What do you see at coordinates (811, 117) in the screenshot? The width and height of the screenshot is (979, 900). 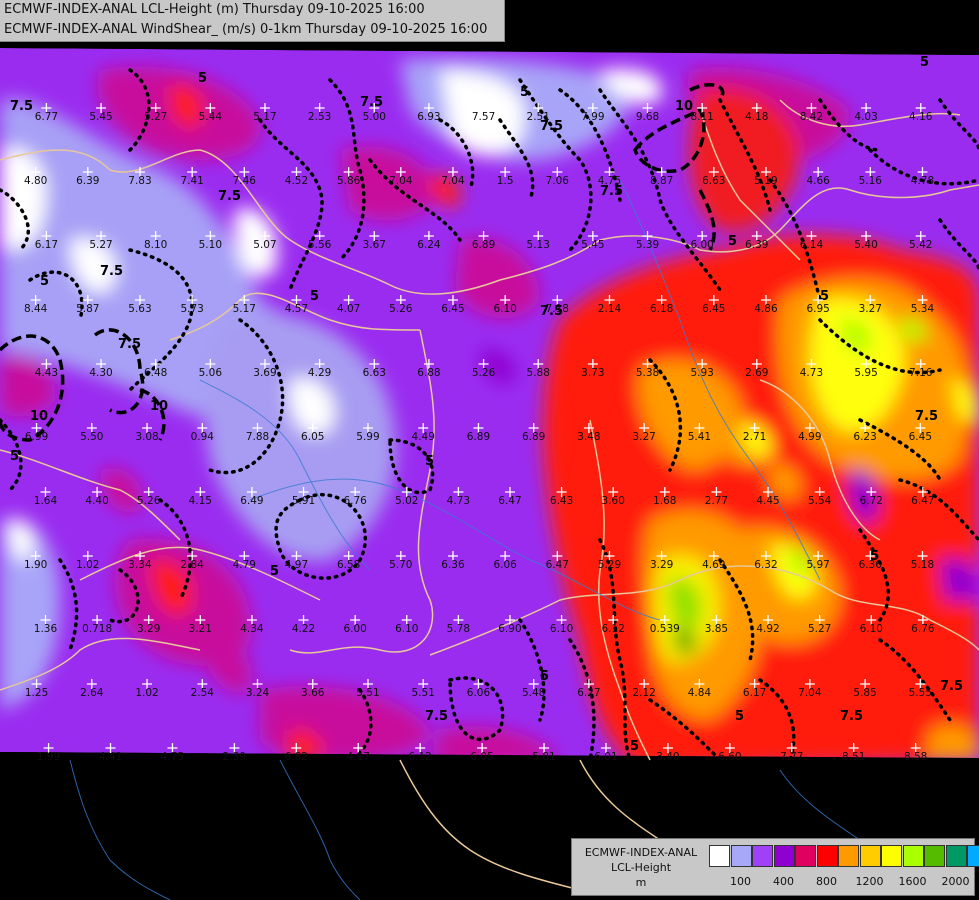 I see `station-value: 8.42` at bounding box center [811, 117].